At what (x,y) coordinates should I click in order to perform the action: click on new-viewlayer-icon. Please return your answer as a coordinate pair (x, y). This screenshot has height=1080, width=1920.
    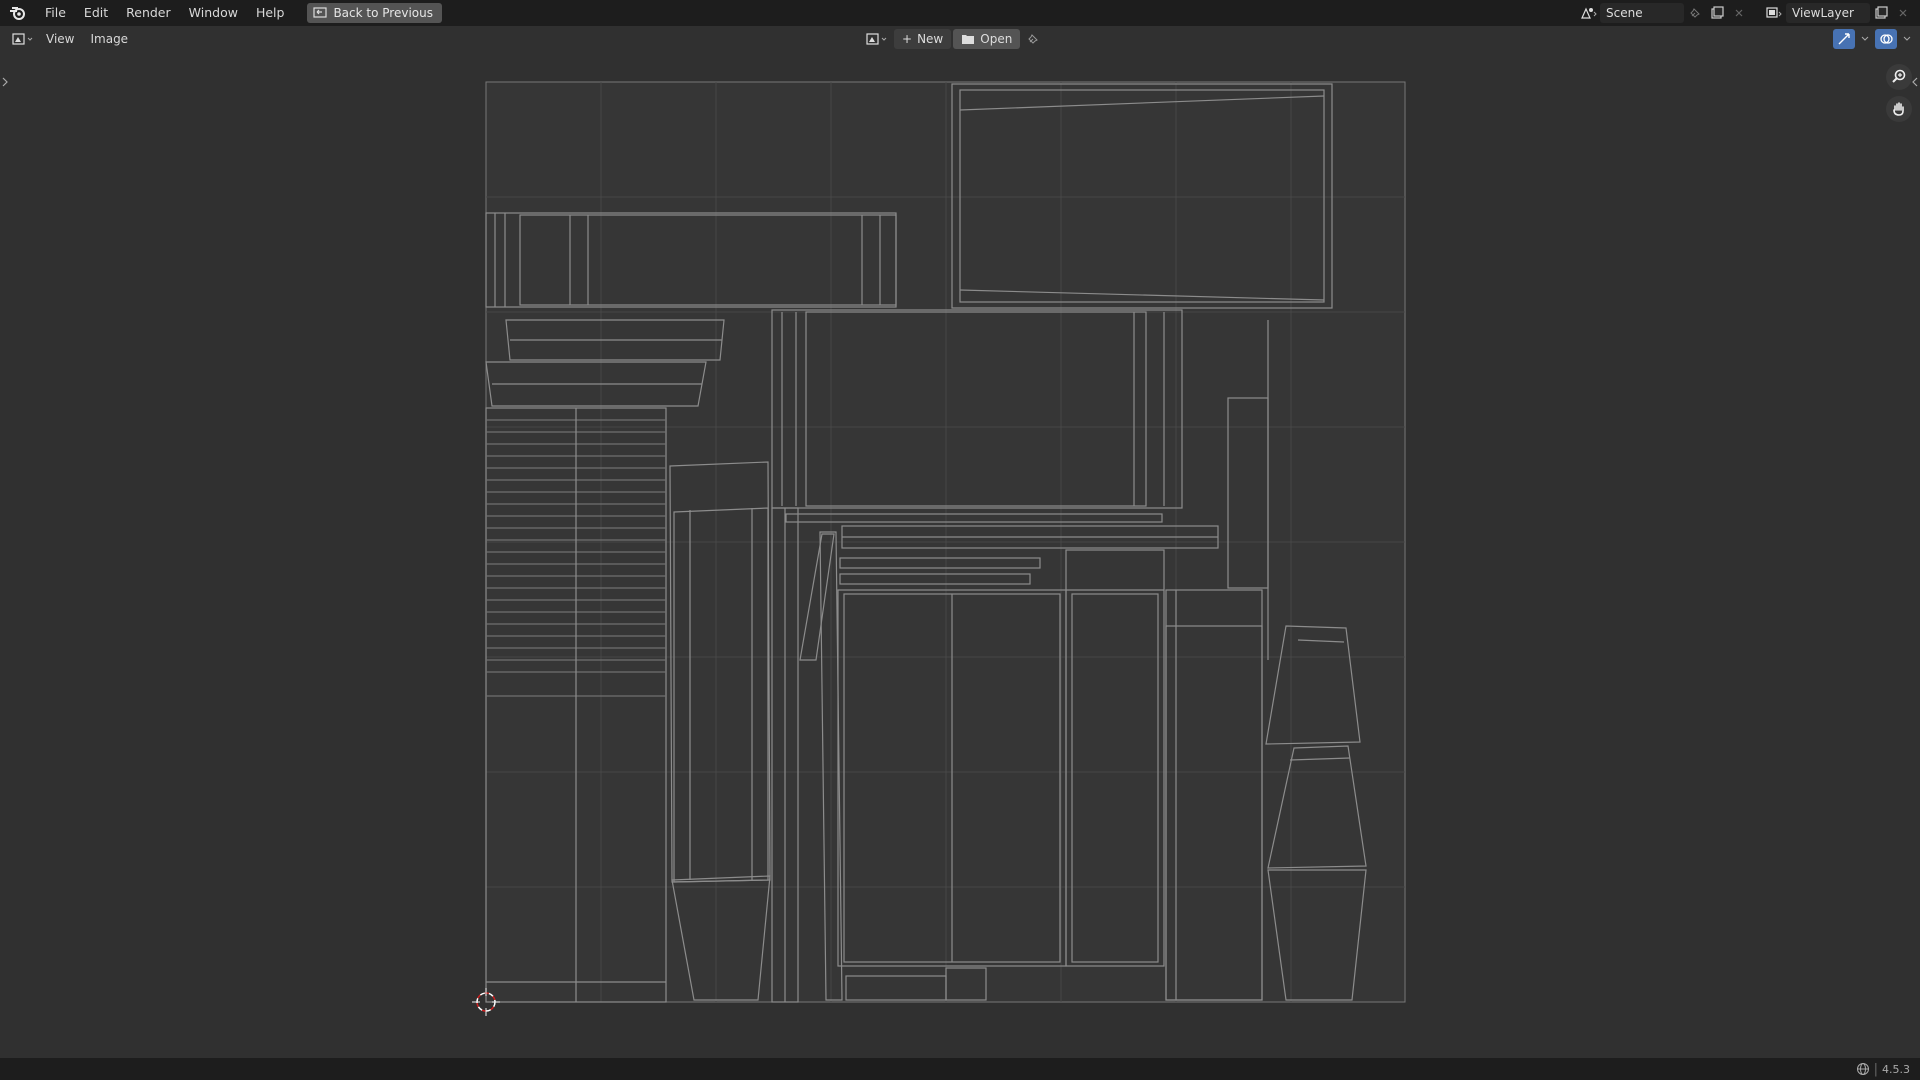
    Looking at the image, I should click on (1881, 13).